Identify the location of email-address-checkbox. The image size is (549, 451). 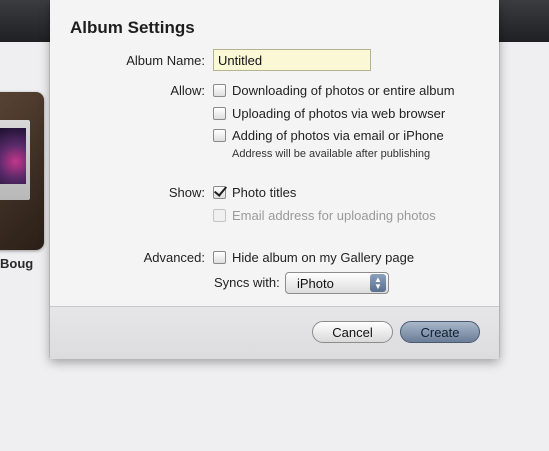
(219, 215).